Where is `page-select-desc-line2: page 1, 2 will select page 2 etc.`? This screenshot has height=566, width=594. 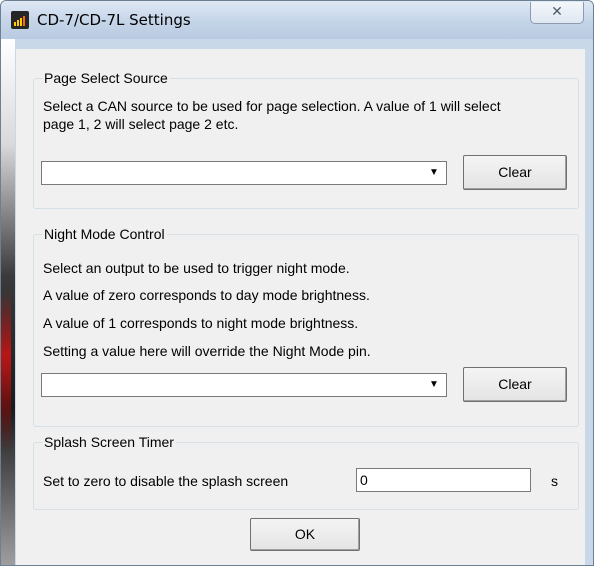 page-select-desc-line2: page 1, 2 will select page 2 etc. is located at coordinates (141, 124).